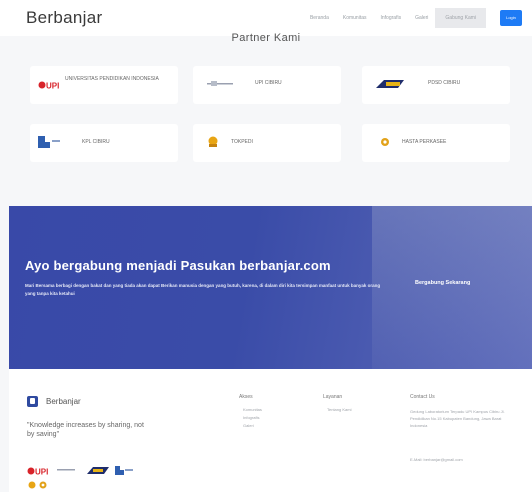 This screenshot has height=492, width=532. Describe the element at coordinates (80, 477) in the screenshot. I see `footer-partner-logos: UPI` at that location.